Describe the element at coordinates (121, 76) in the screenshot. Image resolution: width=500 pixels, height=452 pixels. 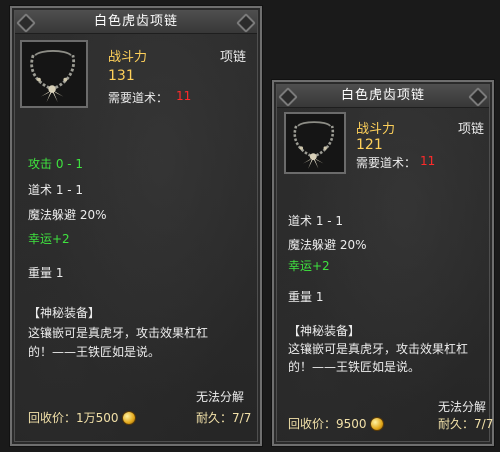
I see `power-value: 131` at that location.